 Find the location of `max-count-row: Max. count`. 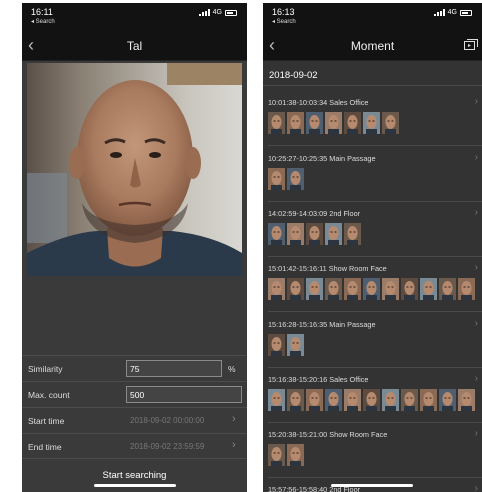

max-count-row: Max. count is located at coordinates (134, 394).